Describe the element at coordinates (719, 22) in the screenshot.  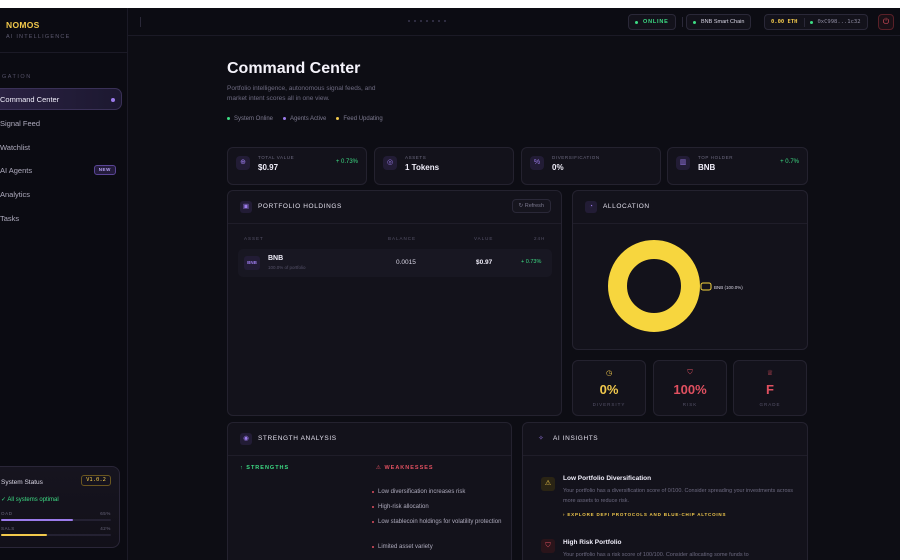
I see `network-selector: BNB Smart Chain` at that location.